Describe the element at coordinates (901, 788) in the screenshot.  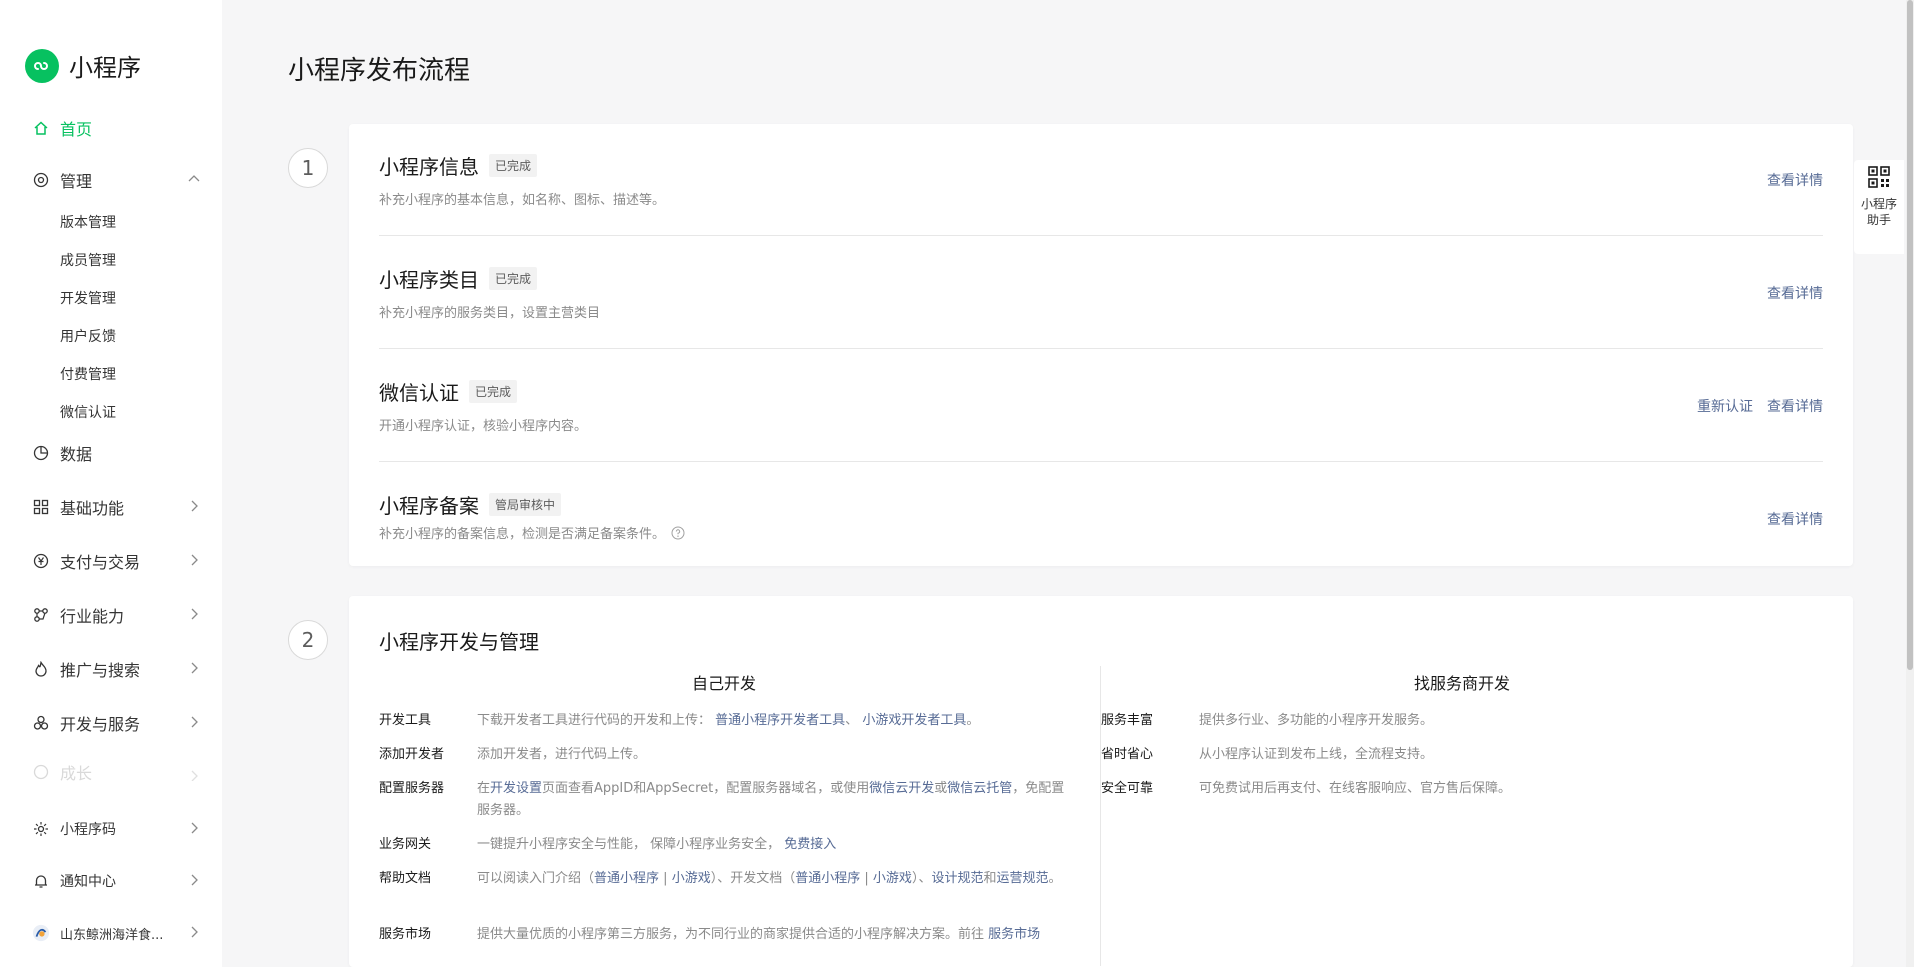
I see `cloud-dev-link: 微信云开发` at that location.